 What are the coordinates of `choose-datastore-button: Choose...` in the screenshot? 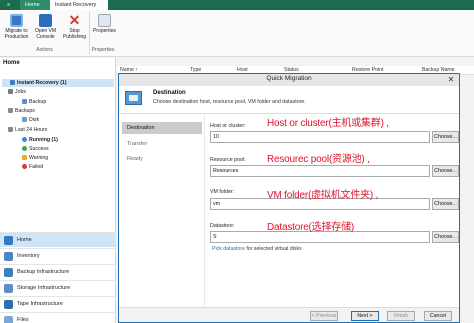 It's located at (445, 237).